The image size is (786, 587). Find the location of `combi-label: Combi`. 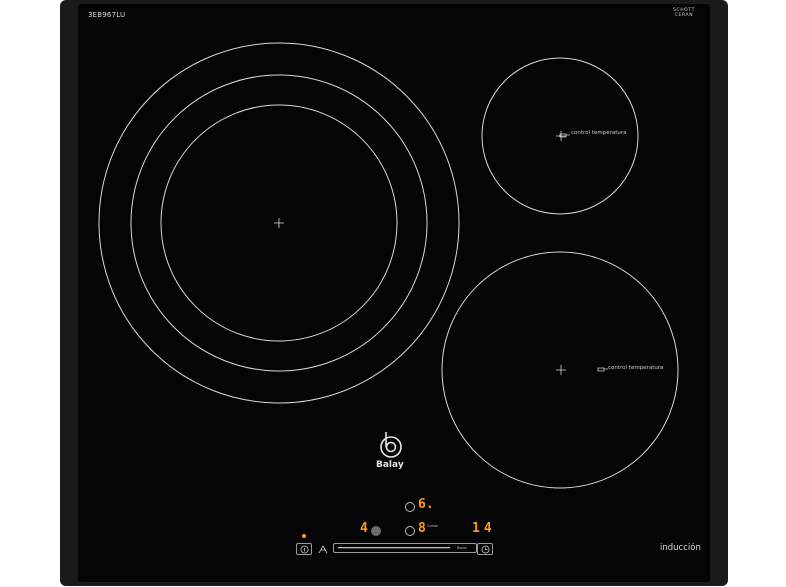

combi-label: Combi is located at coordinates (433, 526).